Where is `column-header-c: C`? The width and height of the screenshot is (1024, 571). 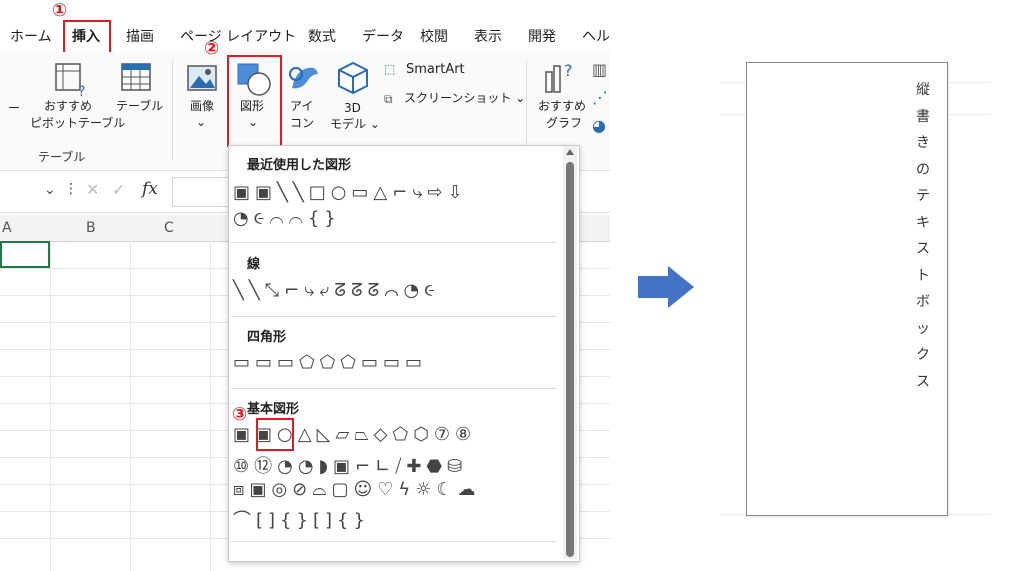
column-header-c: C is located at coordinates (169, 228).